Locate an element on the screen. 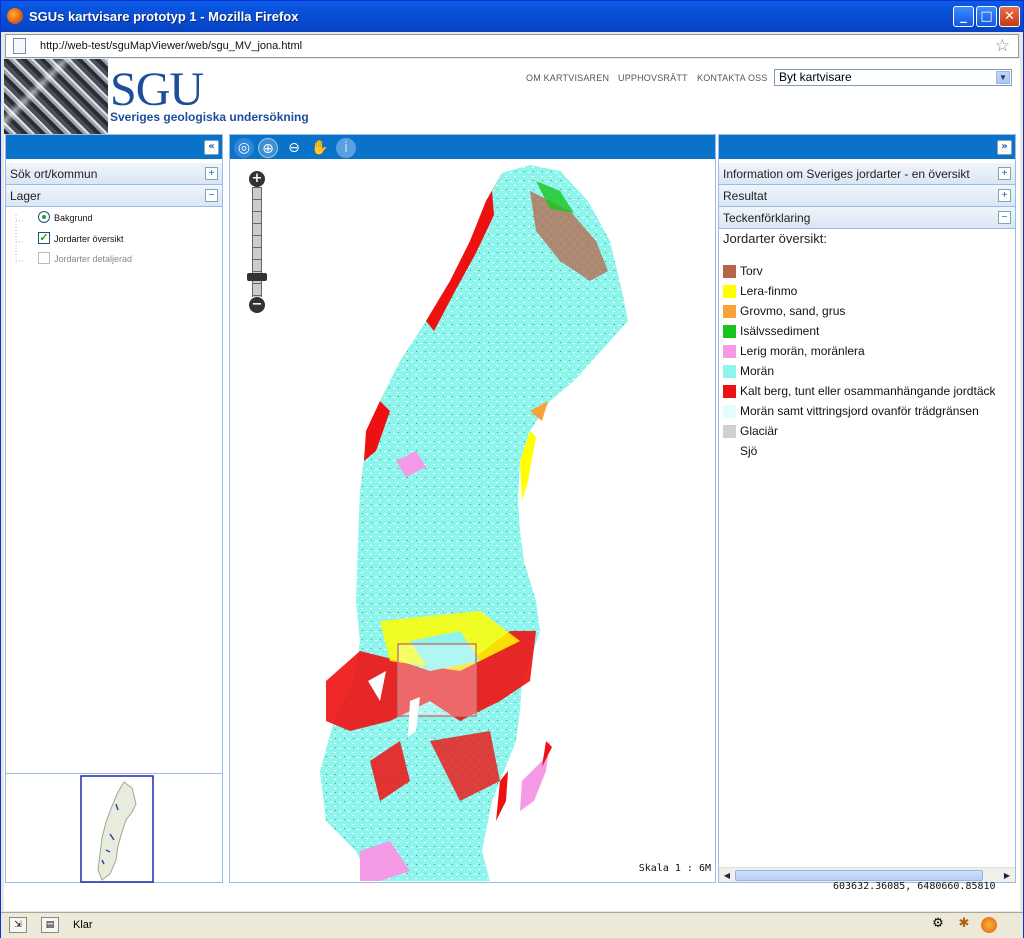 Image resolution: width=1024 pixels, height=938 pixels. zoom-slider-handle is located at coordinates (257, 277).